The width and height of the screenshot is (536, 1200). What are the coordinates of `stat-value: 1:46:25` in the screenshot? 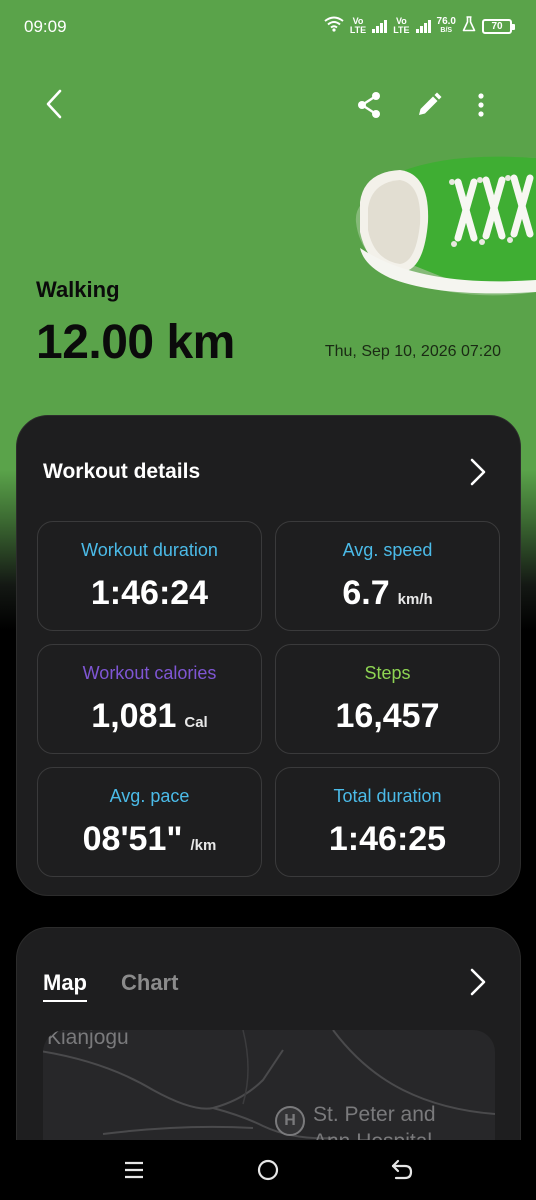 It's located at (387, 839).